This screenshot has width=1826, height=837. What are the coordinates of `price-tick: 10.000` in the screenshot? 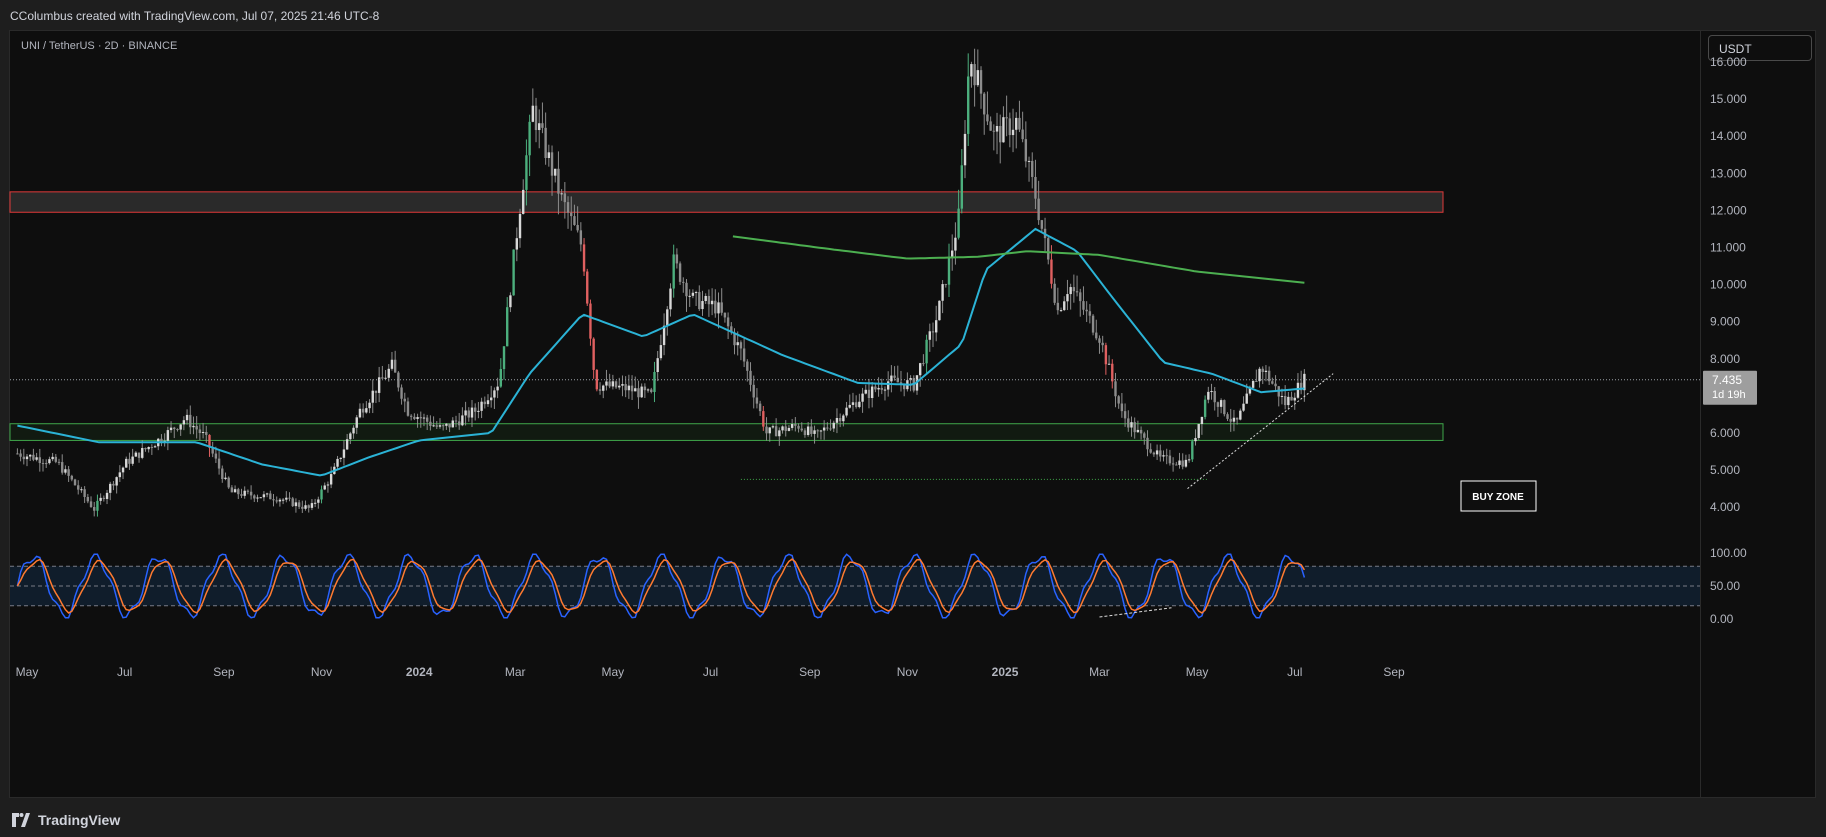 It's located at (1728, 285).